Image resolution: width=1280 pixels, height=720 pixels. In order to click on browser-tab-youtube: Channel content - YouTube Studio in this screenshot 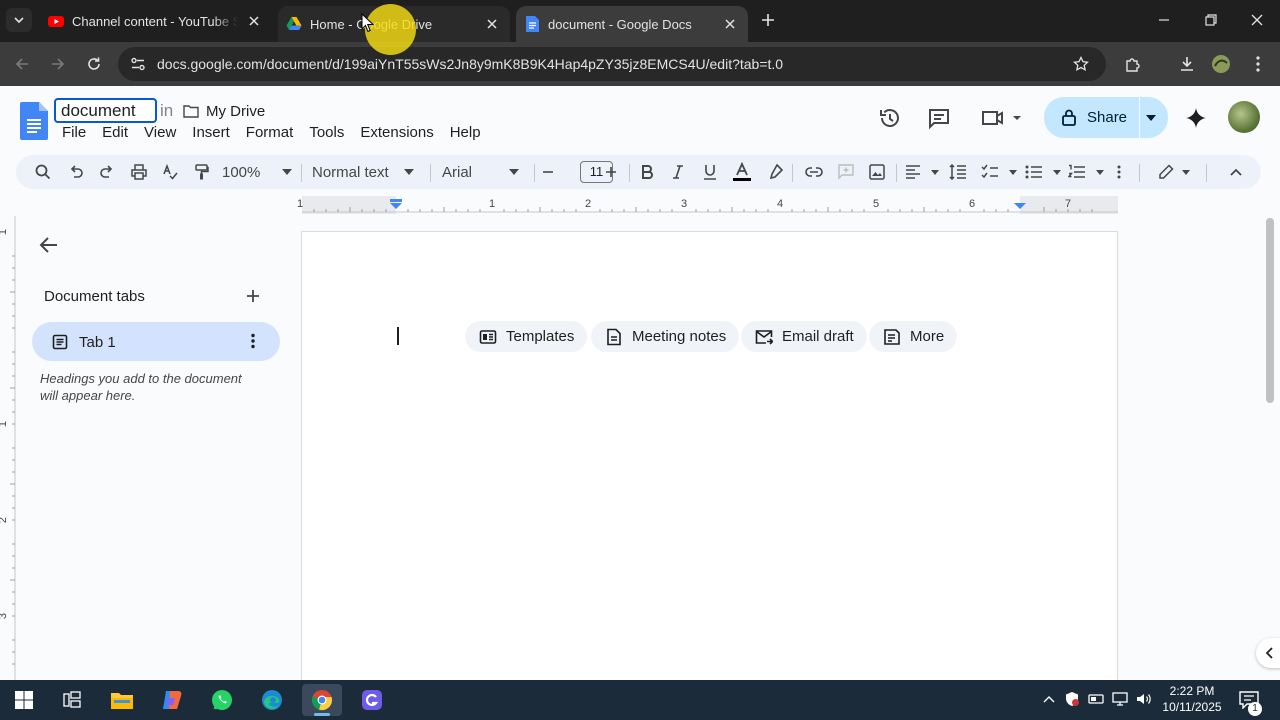, I will do `click(156, 21)`.